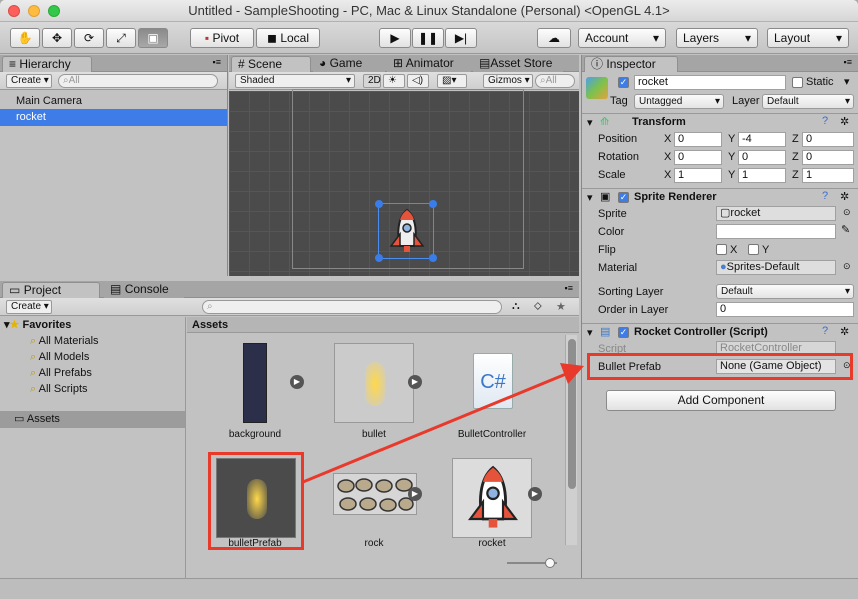 This screenshot has height=599, width=858. Describe the element at coordinates (113, 101) in the screenshot. I see `hierarchy-item-main-camera: Main Camera` at that location.